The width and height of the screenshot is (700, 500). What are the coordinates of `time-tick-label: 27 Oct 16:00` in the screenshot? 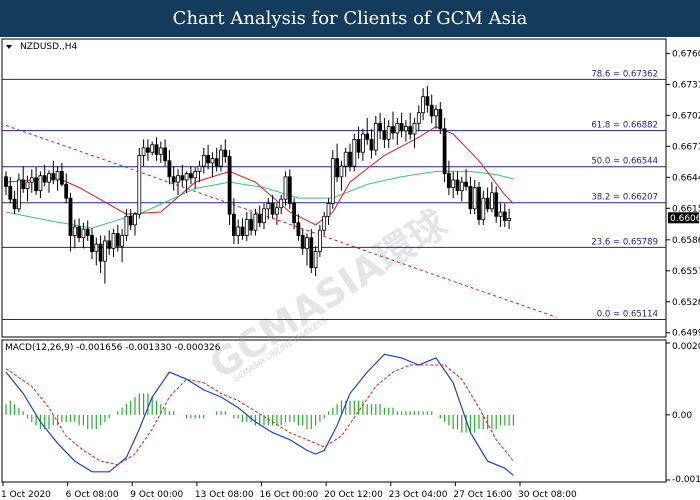 It's located at (482, 495).